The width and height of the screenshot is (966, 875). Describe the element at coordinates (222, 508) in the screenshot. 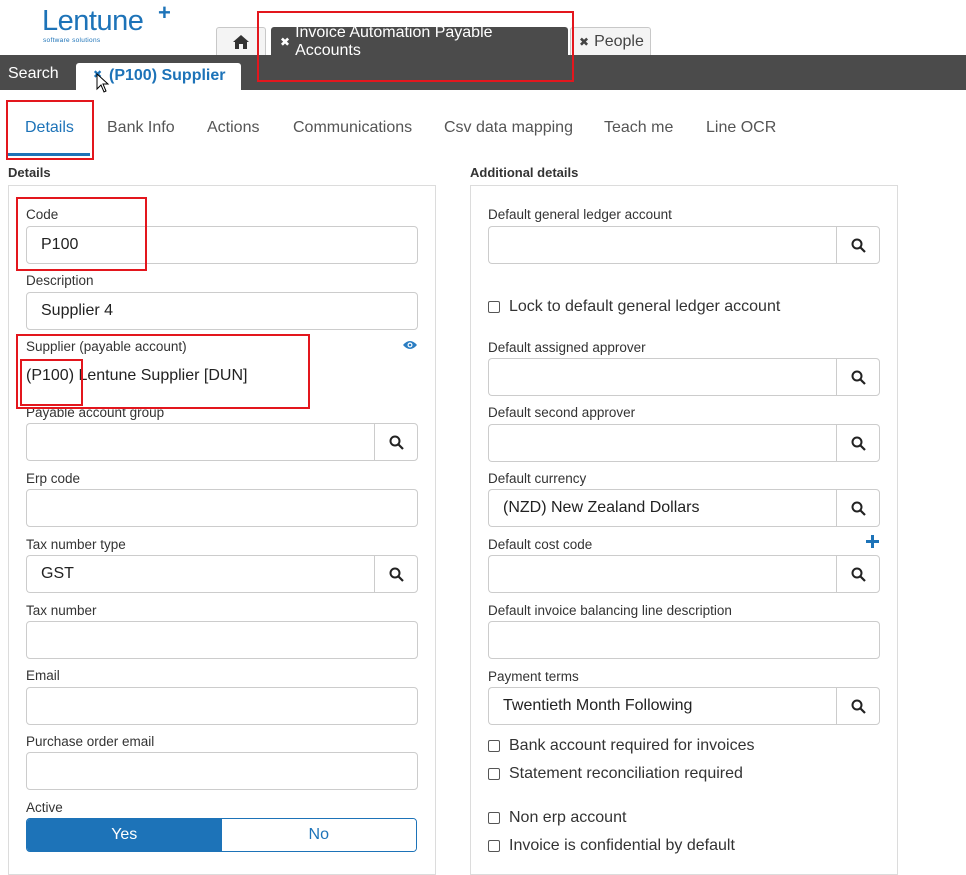

I see `erp-code-field` at that location.